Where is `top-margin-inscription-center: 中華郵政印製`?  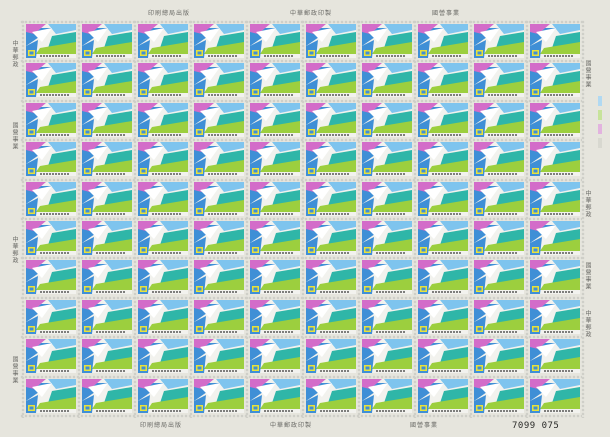 top-margin-inscription-center: 中華郵政印製 is located at coordinates (311, 13).